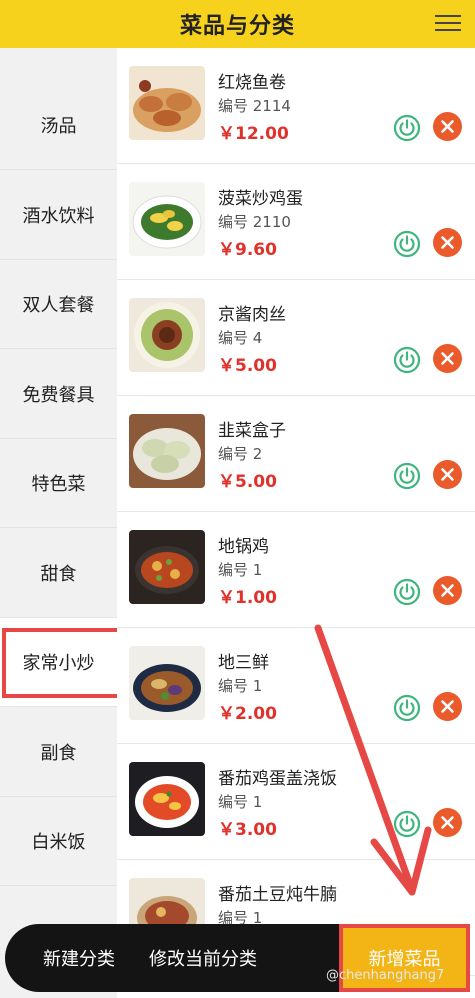 The height and width of the screenshot is (998, 475). Describe the element at coordinates (385, 975) in the screenshot. I see `watermark-text: @chenhanghang7` at that location.